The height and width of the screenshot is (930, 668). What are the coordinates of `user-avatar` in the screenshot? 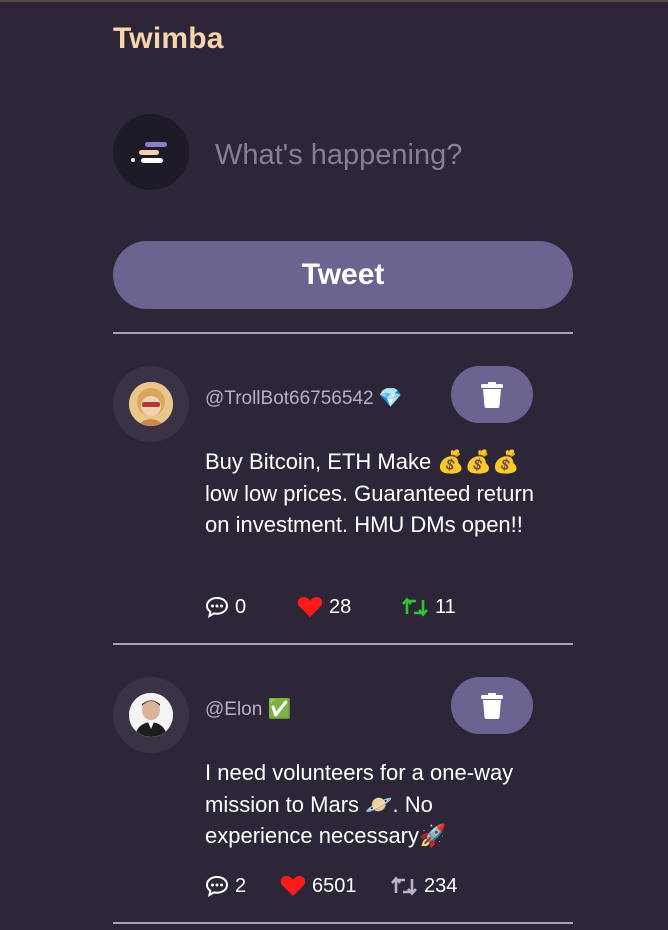 It's located at (151, 152).